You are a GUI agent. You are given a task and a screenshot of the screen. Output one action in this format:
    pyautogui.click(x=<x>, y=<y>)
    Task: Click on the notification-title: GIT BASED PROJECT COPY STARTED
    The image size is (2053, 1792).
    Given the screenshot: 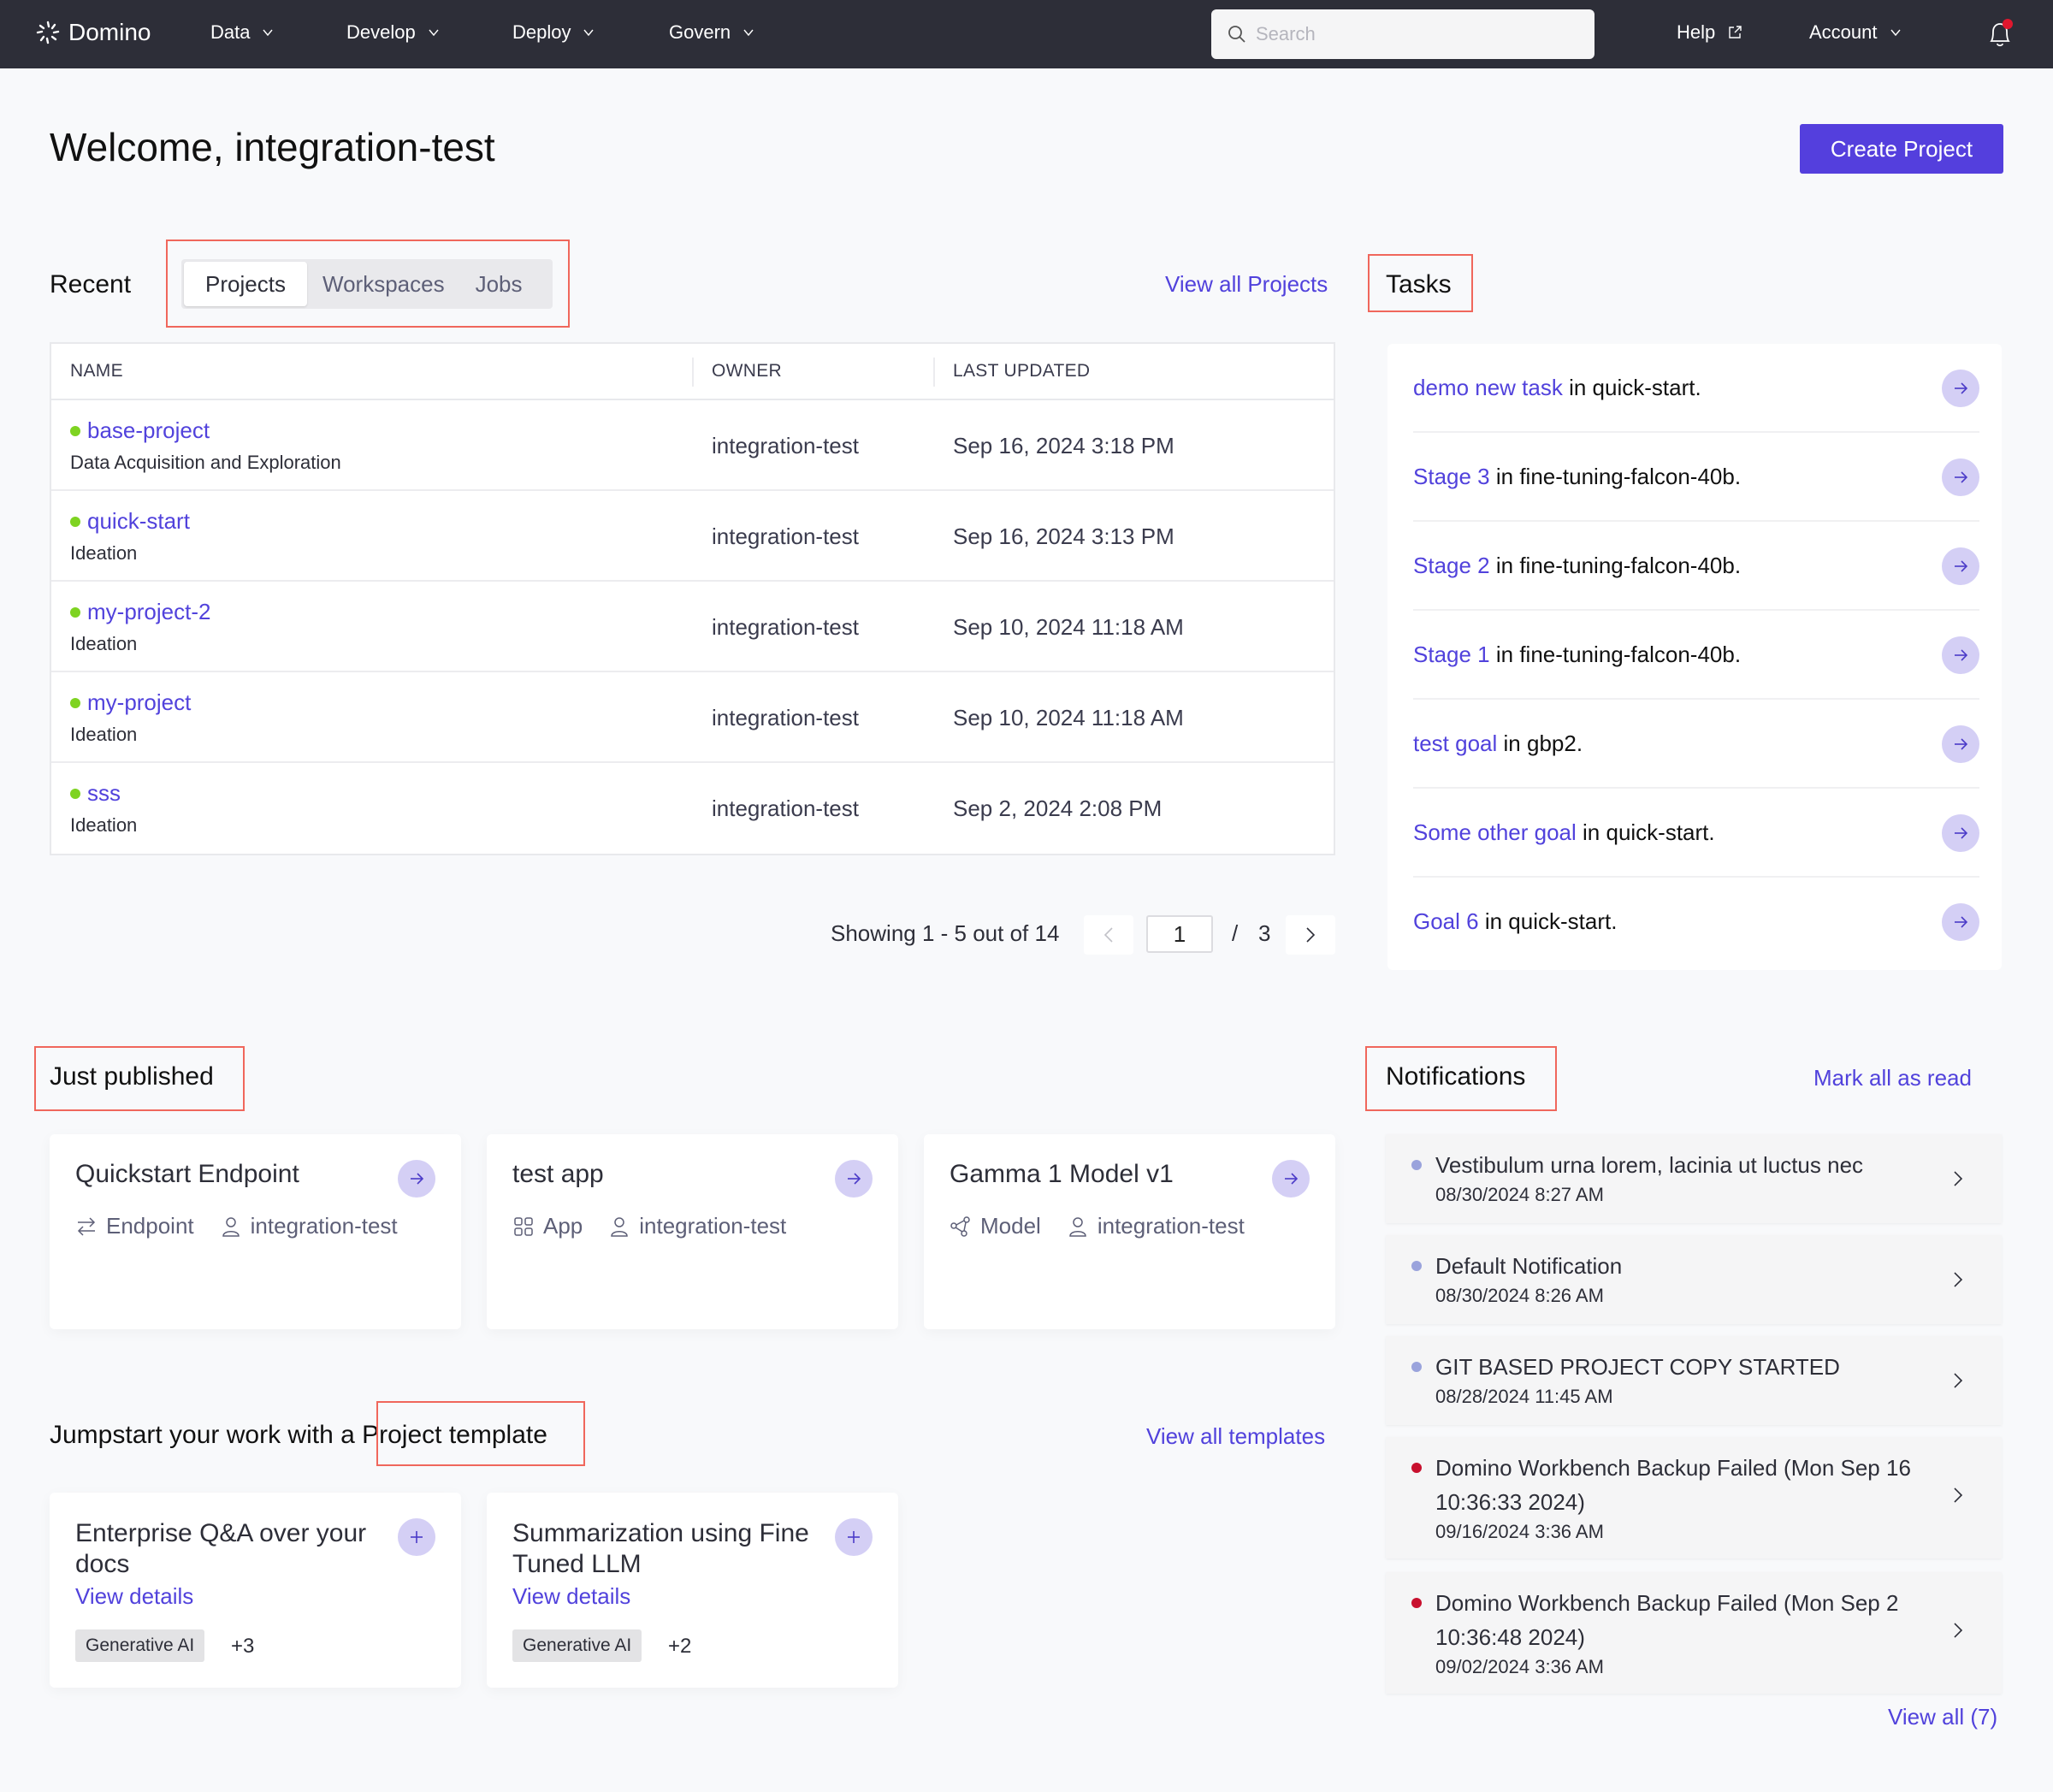 What is the action you would take?
    pyautogui.click(x=1637, y=1367)
    